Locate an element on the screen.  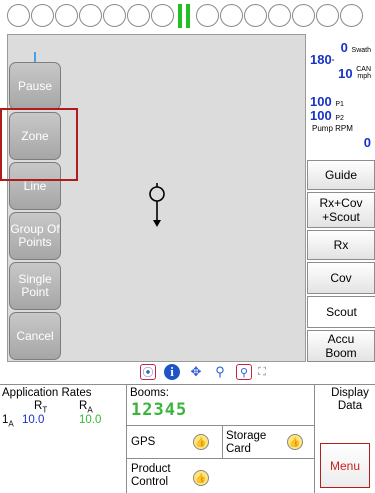
rate-actual-header: RA is located at coordinates (86, 407).